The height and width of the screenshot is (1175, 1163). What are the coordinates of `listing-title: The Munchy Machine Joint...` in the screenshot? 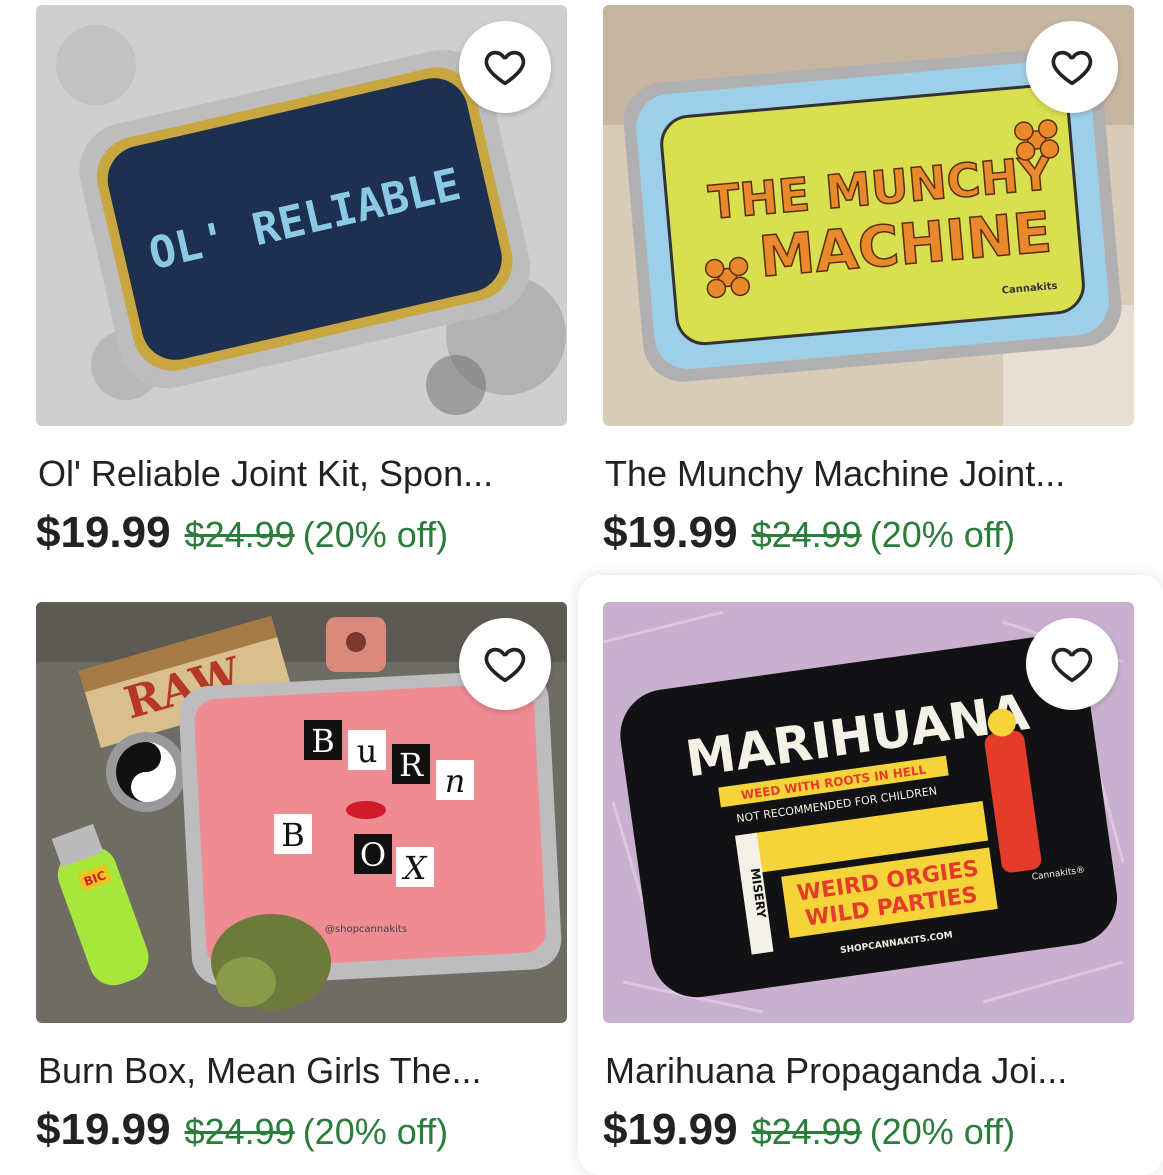 It's located at (869, 474).